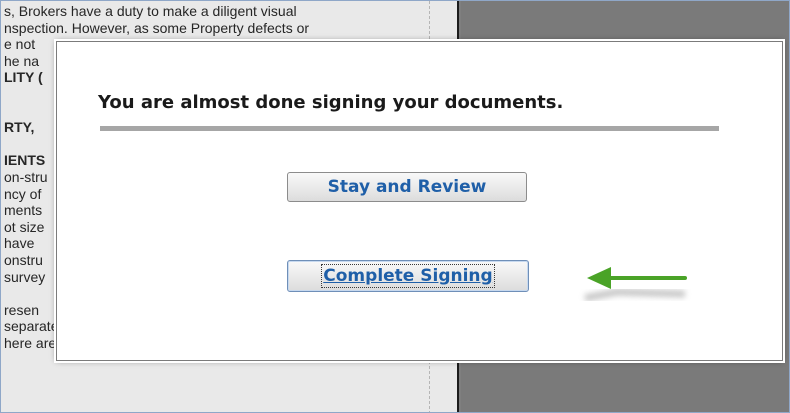 This screenshot has height=413, width=790. I want to click on complete-signing-label: Complete Signing, so click(408, 276).